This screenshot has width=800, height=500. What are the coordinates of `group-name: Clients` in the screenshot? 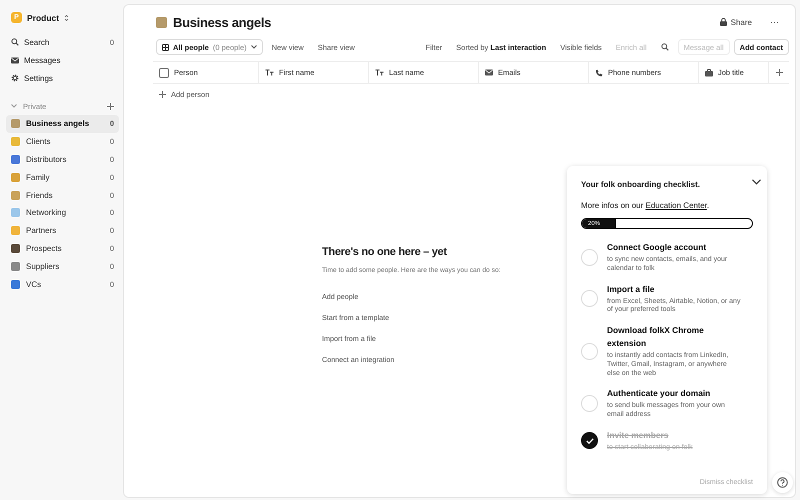 It's located at (39, 141).